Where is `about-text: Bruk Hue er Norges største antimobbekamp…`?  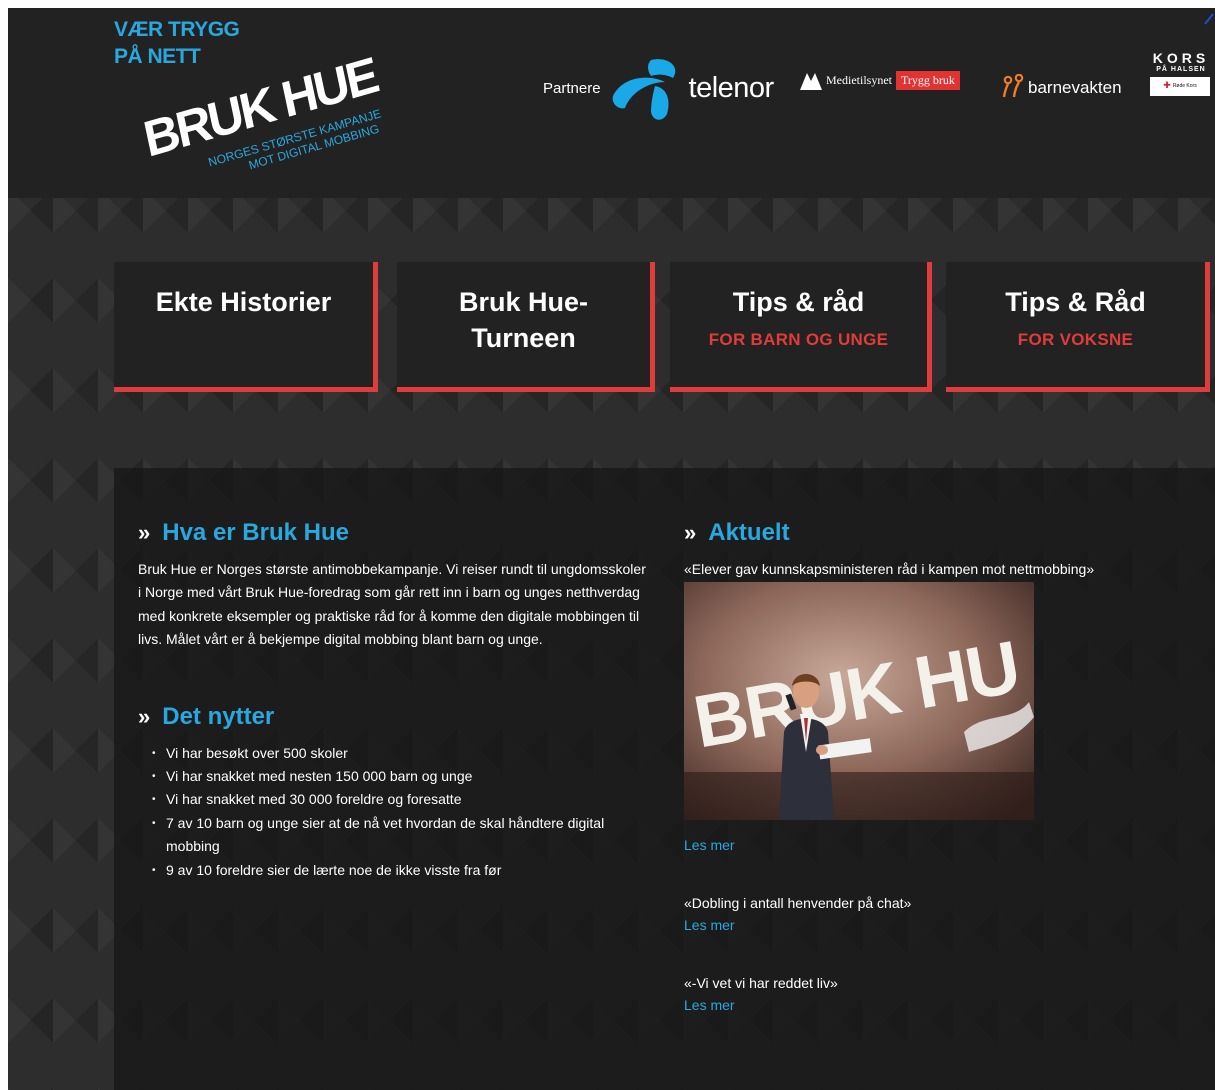 about-text: Bruk Hue er Norges største antimobbekamp… is located at coordinates (392, 604).